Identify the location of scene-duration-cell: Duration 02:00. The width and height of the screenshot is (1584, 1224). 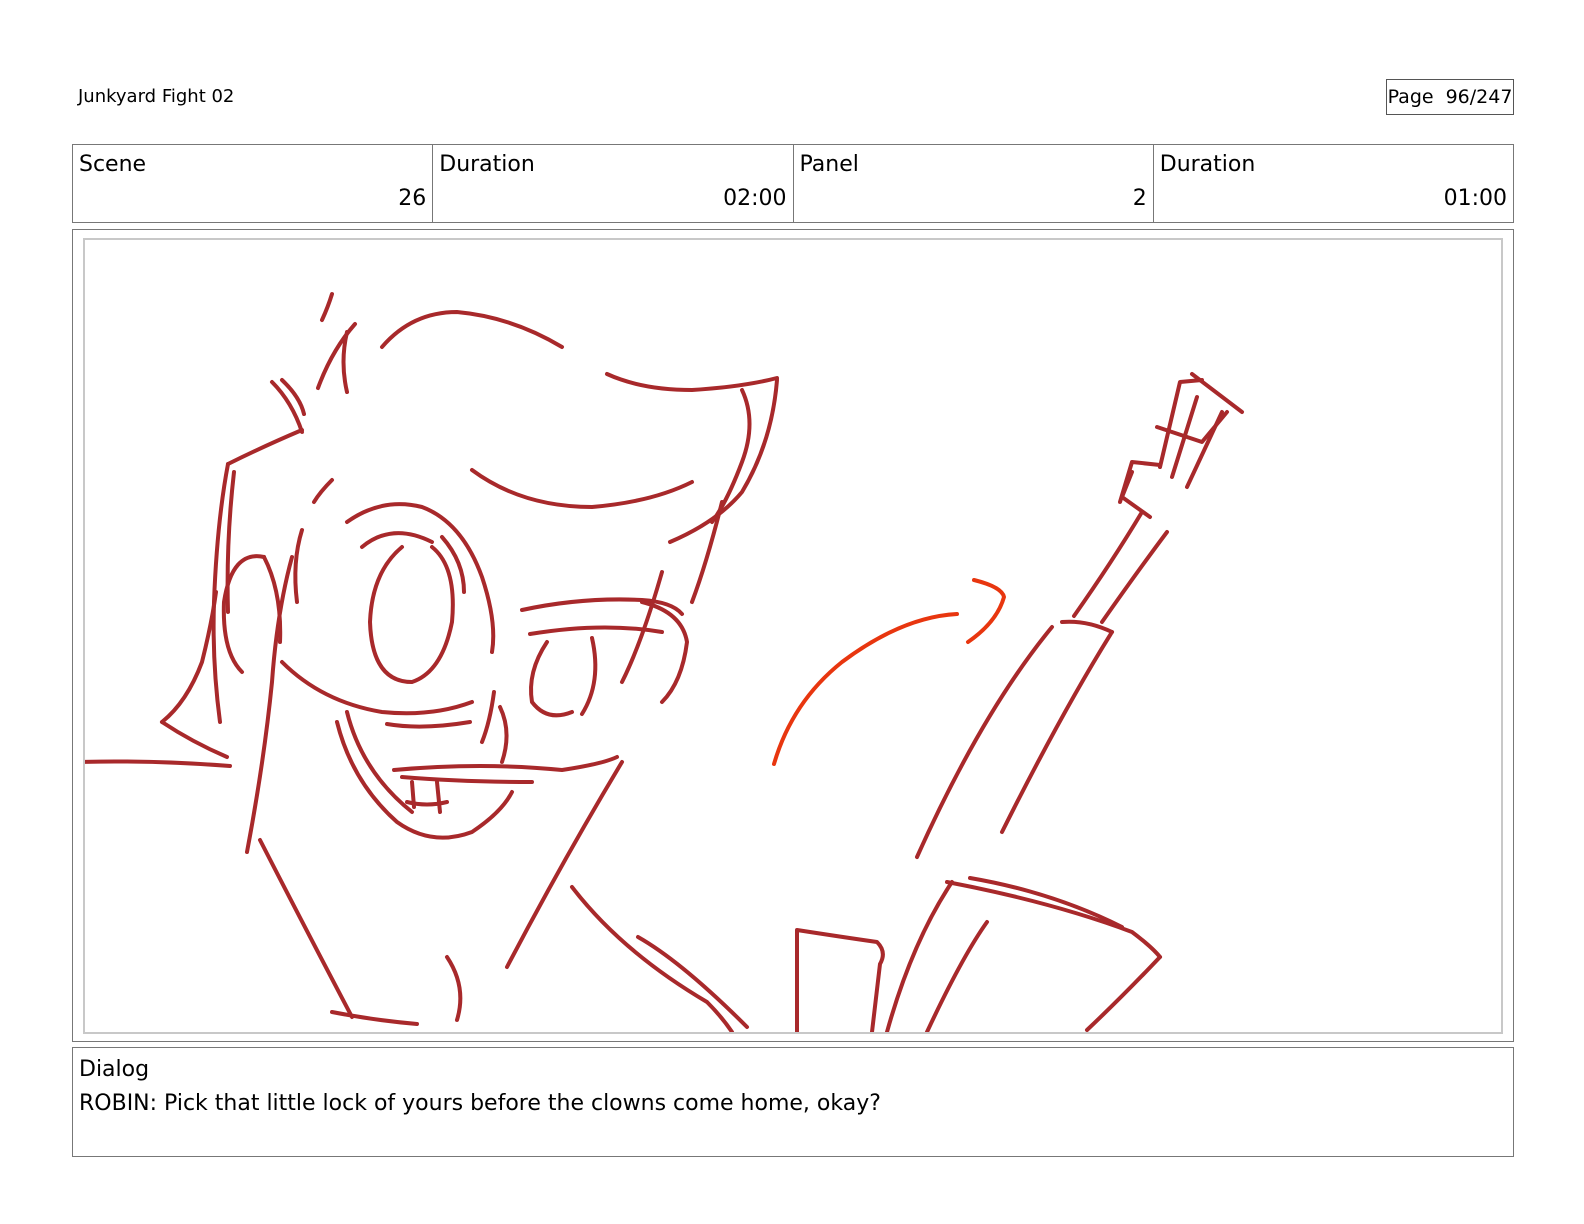
(613, 183).